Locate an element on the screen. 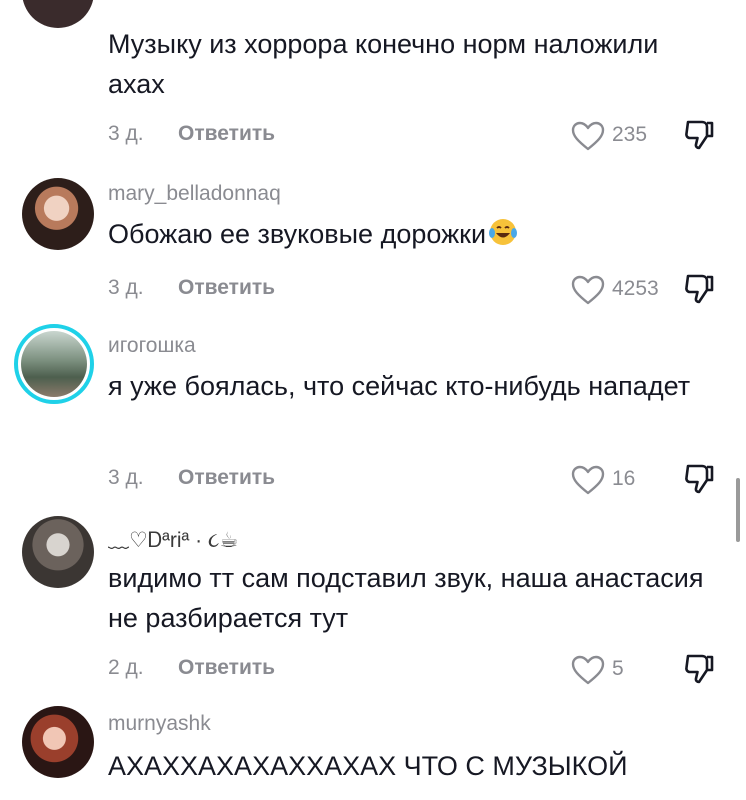 This screenshot has width=746, height=800. comment-username: ﹏♡Ꭰªriª · ૮☕ is located at coordinates (173, 539).